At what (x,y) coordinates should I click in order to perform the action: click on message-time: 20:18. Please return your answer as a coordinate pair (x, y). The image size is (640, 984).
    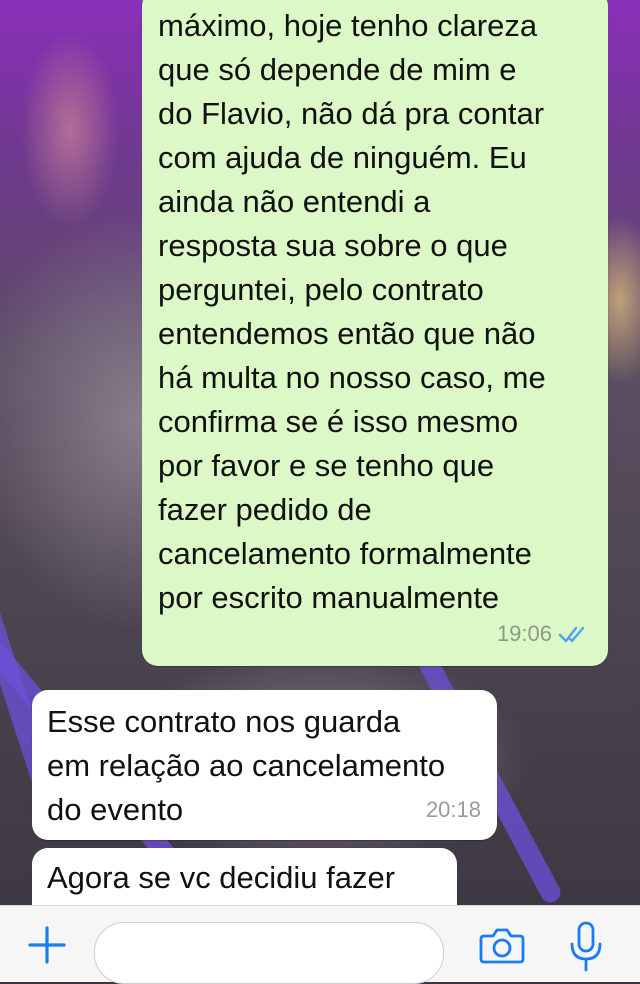
    Looking at the image, I should click on (453, 809).